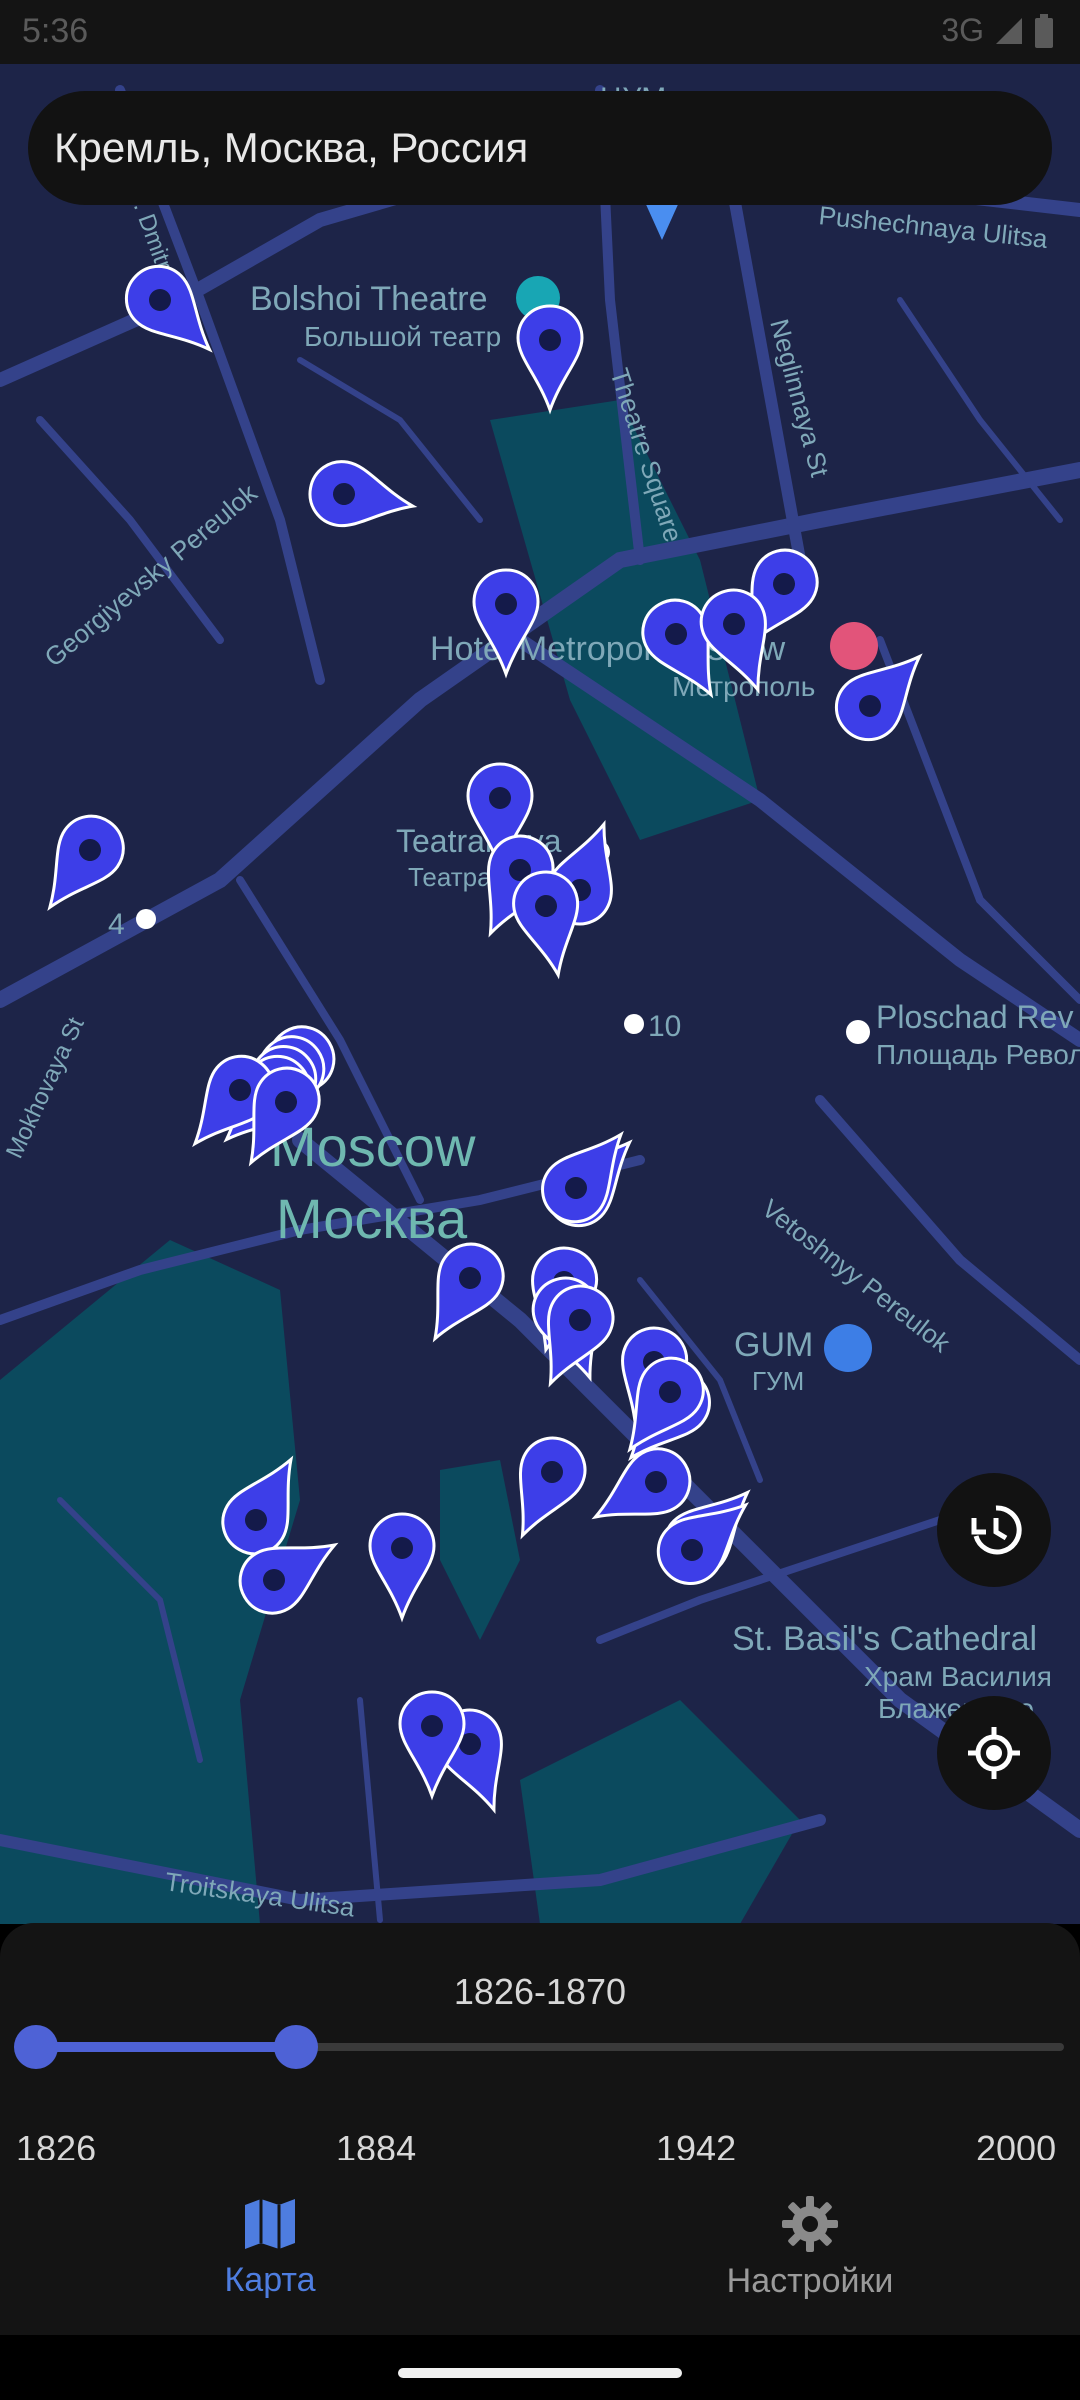 The width and height of the screenshot is (1080, 2400). What do you see at coordinates (854, 646) in the screenshot?
I see `hotel-poi-icon` at bounding box center [854, 646].